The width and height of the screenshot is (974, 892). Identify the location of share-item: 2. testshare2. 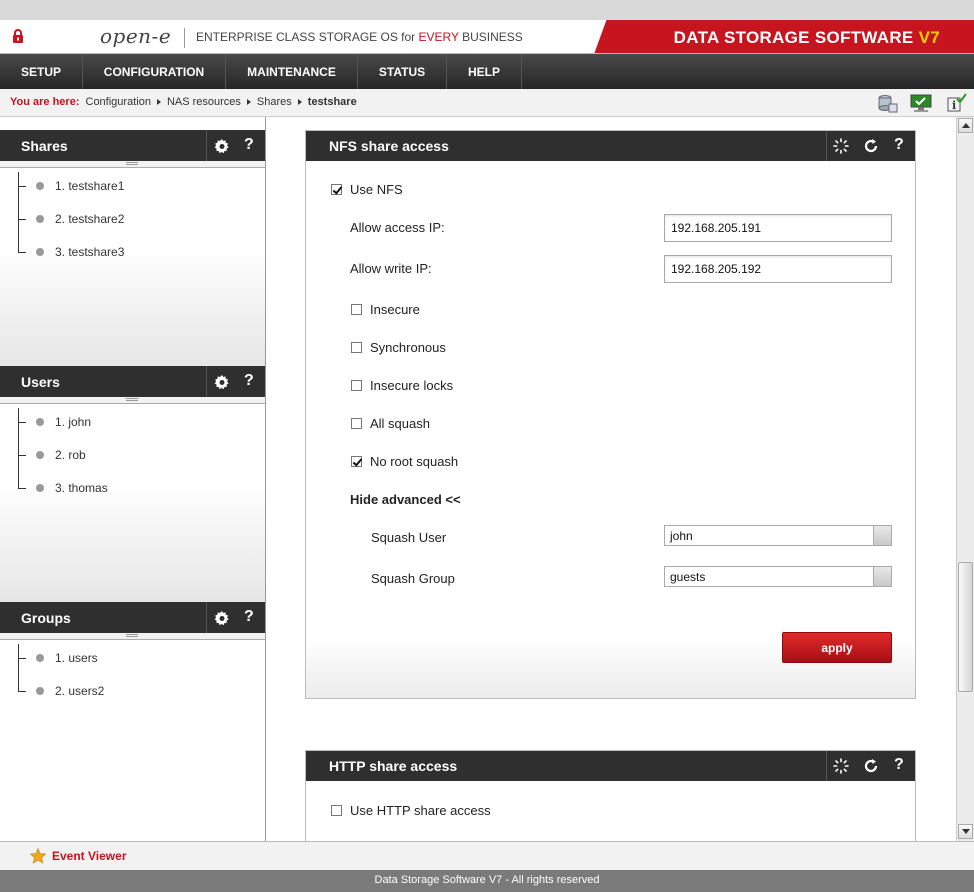
(71, 219).